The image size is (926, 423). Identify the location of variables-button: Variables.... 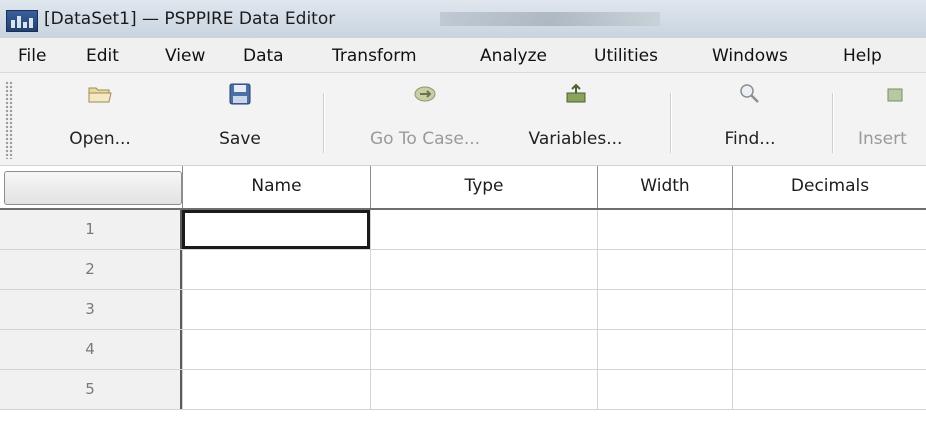
(575, 119).